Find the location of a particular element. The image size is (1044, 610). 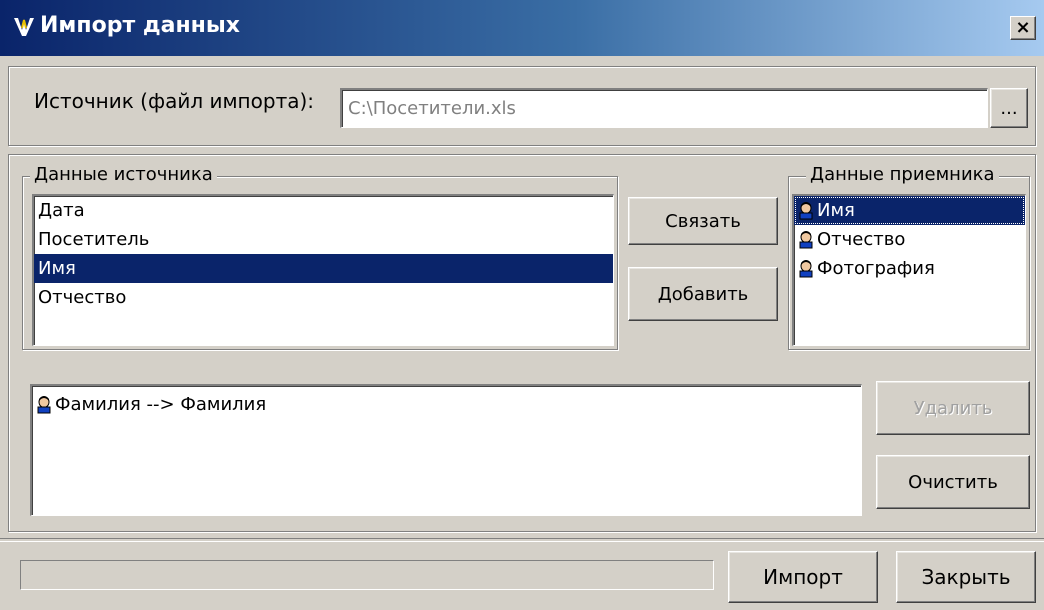

close-window-button: × is located at coordinates (1023, 28).